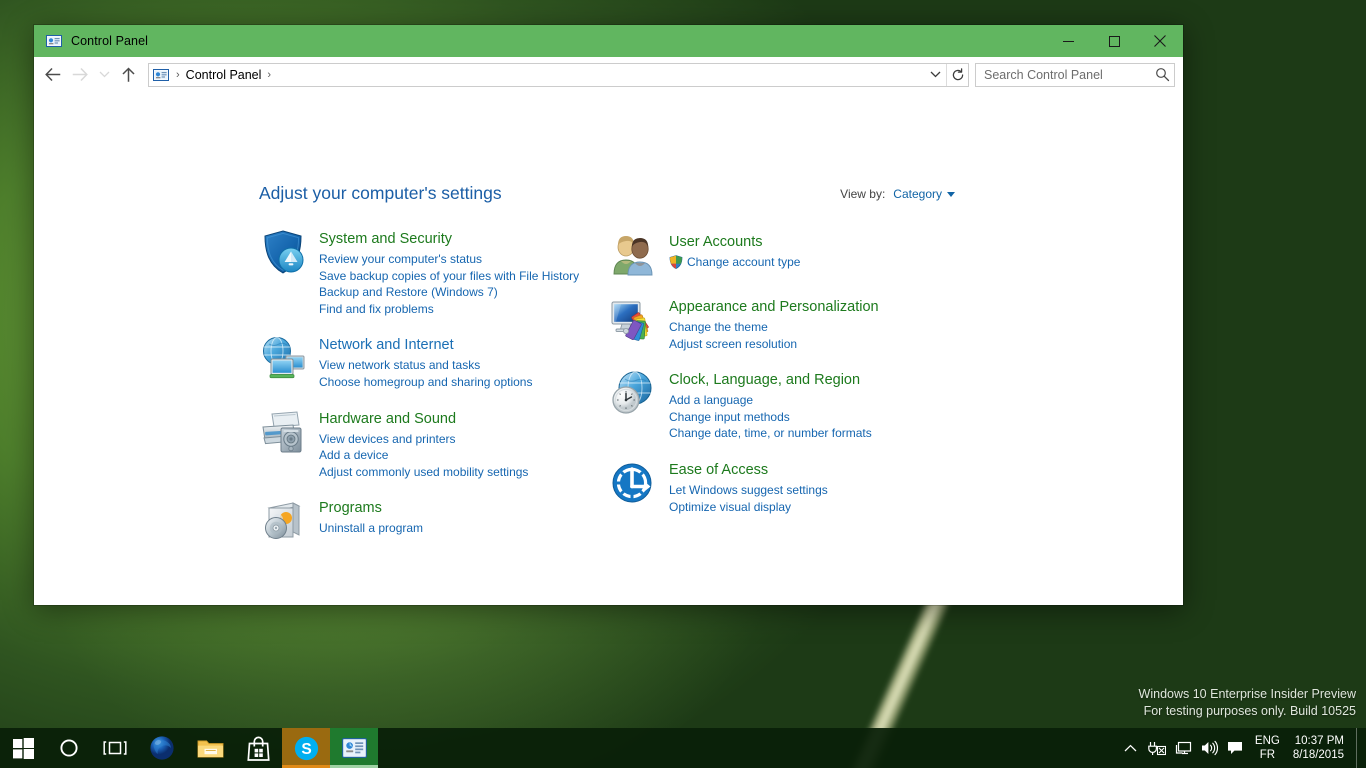  I want to click on printer-speaker-icon, so click(283, 432).